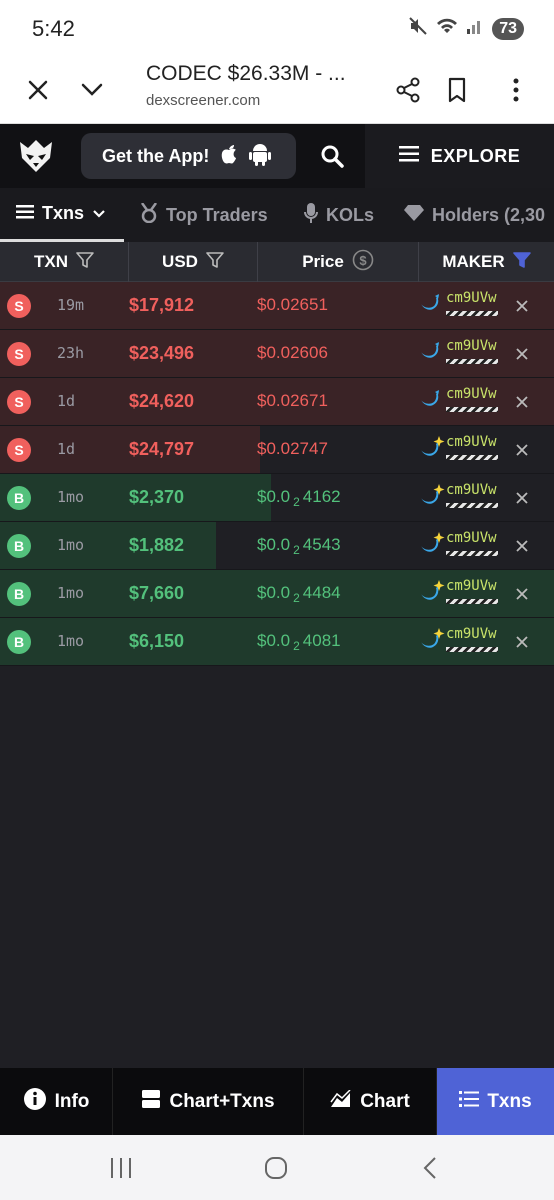 The height and width of the screenshot is (1200, 554). Describe the element at coordinates (25, 213) in the screenshot. I see `list-icon` at that location.